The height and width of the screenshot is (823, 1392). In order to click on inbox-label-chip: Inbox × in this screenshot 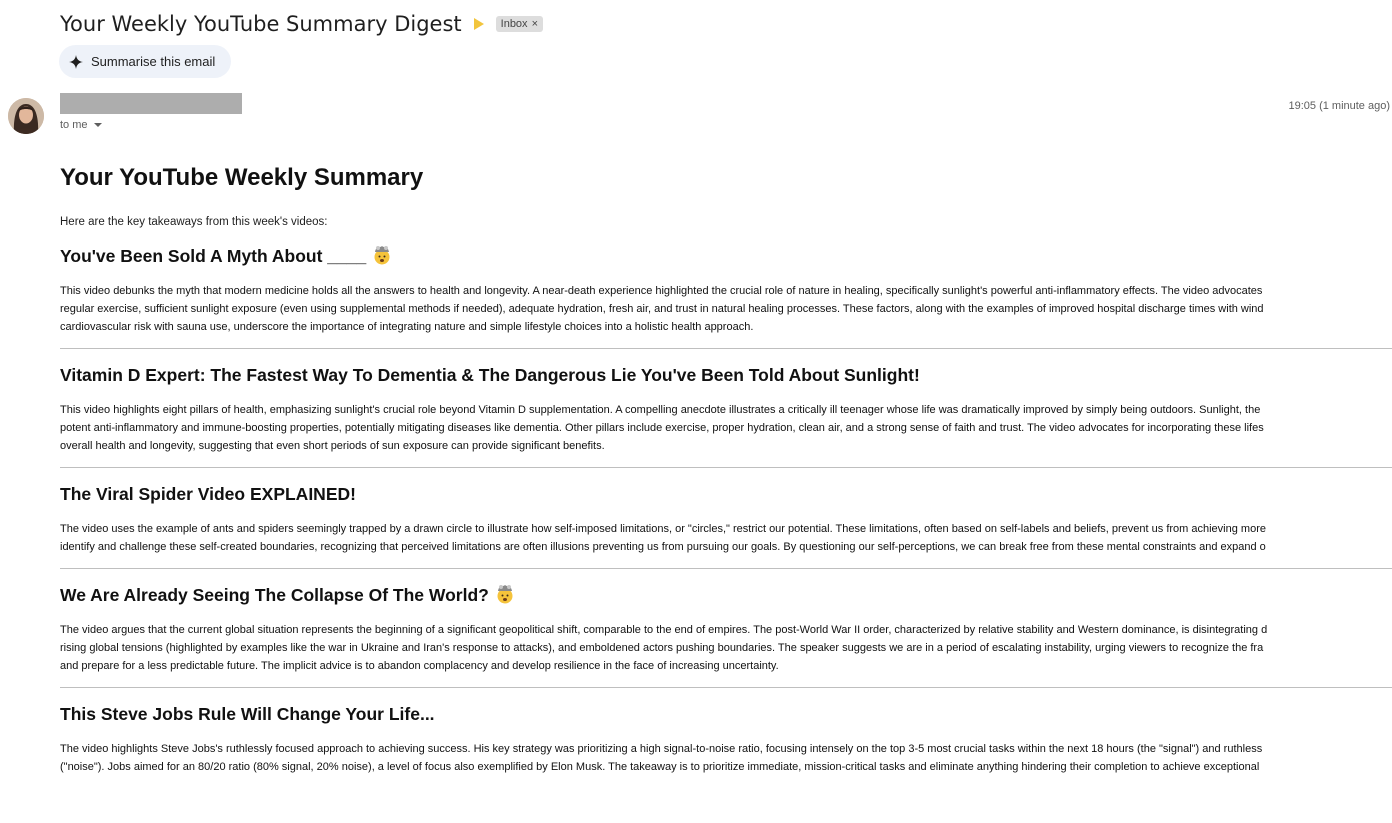, I will do `click(519, 24)`.